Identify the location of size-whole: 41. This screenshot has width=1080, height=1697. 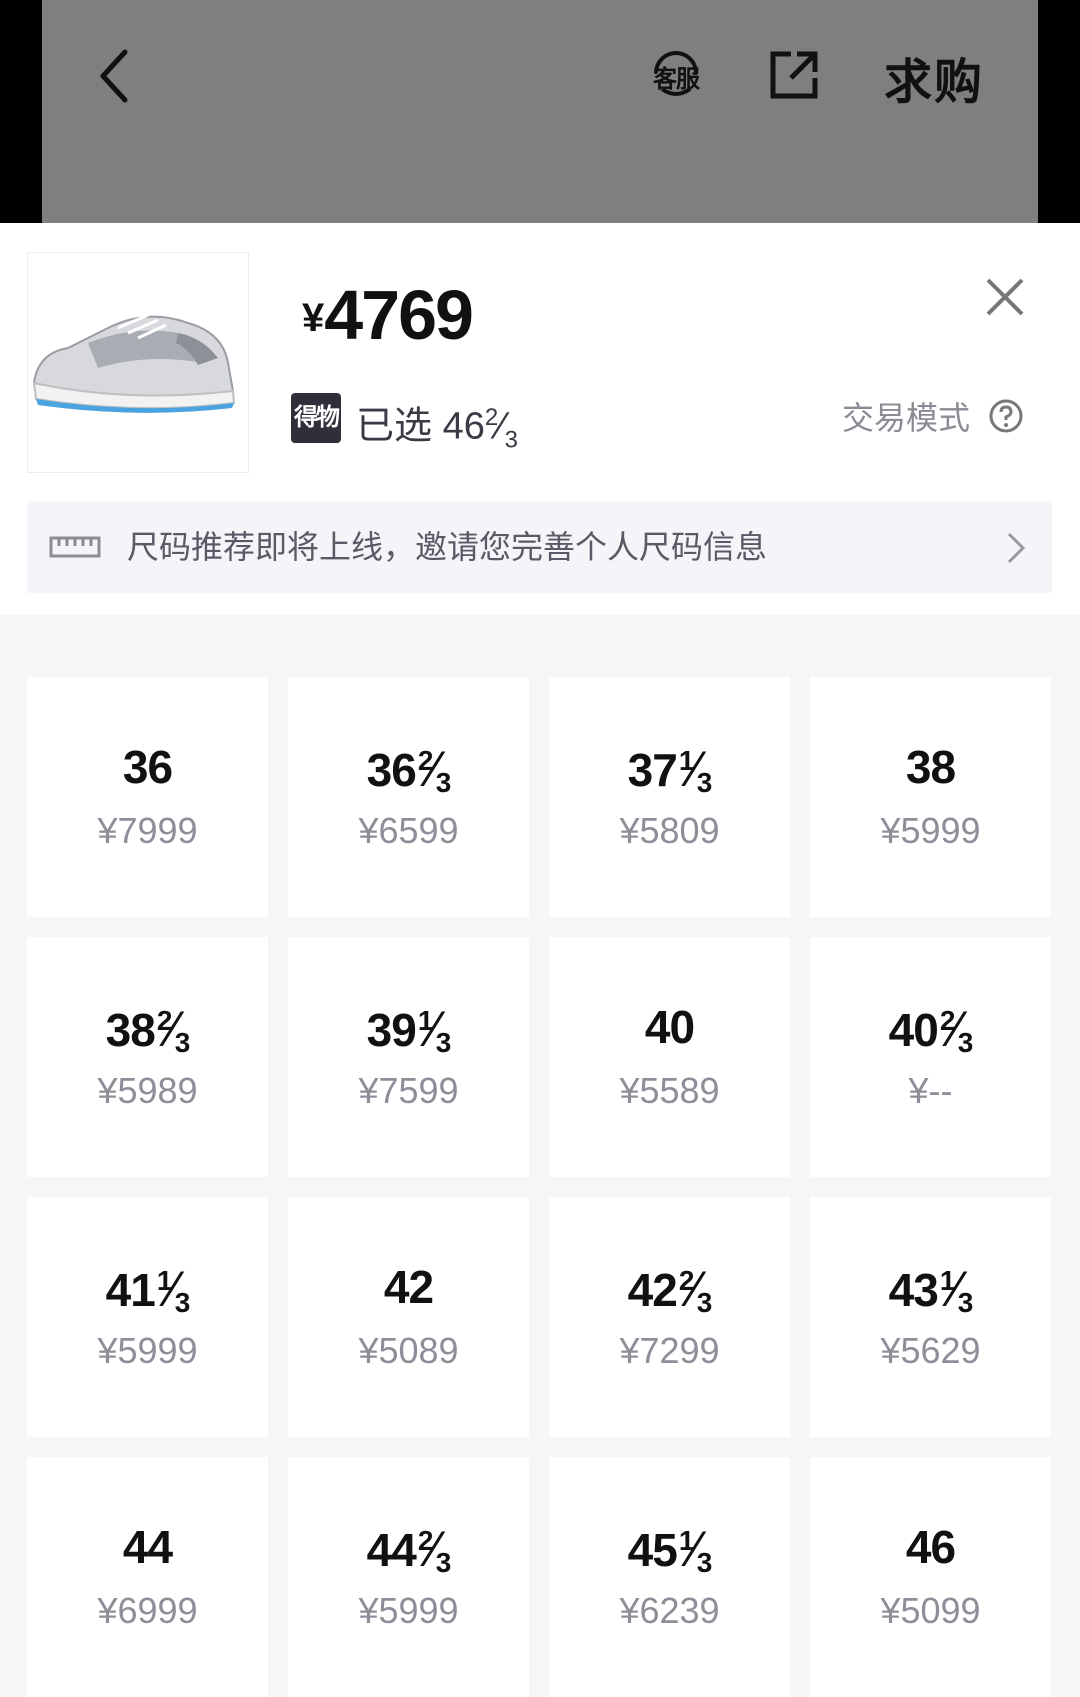
(130, 1290).